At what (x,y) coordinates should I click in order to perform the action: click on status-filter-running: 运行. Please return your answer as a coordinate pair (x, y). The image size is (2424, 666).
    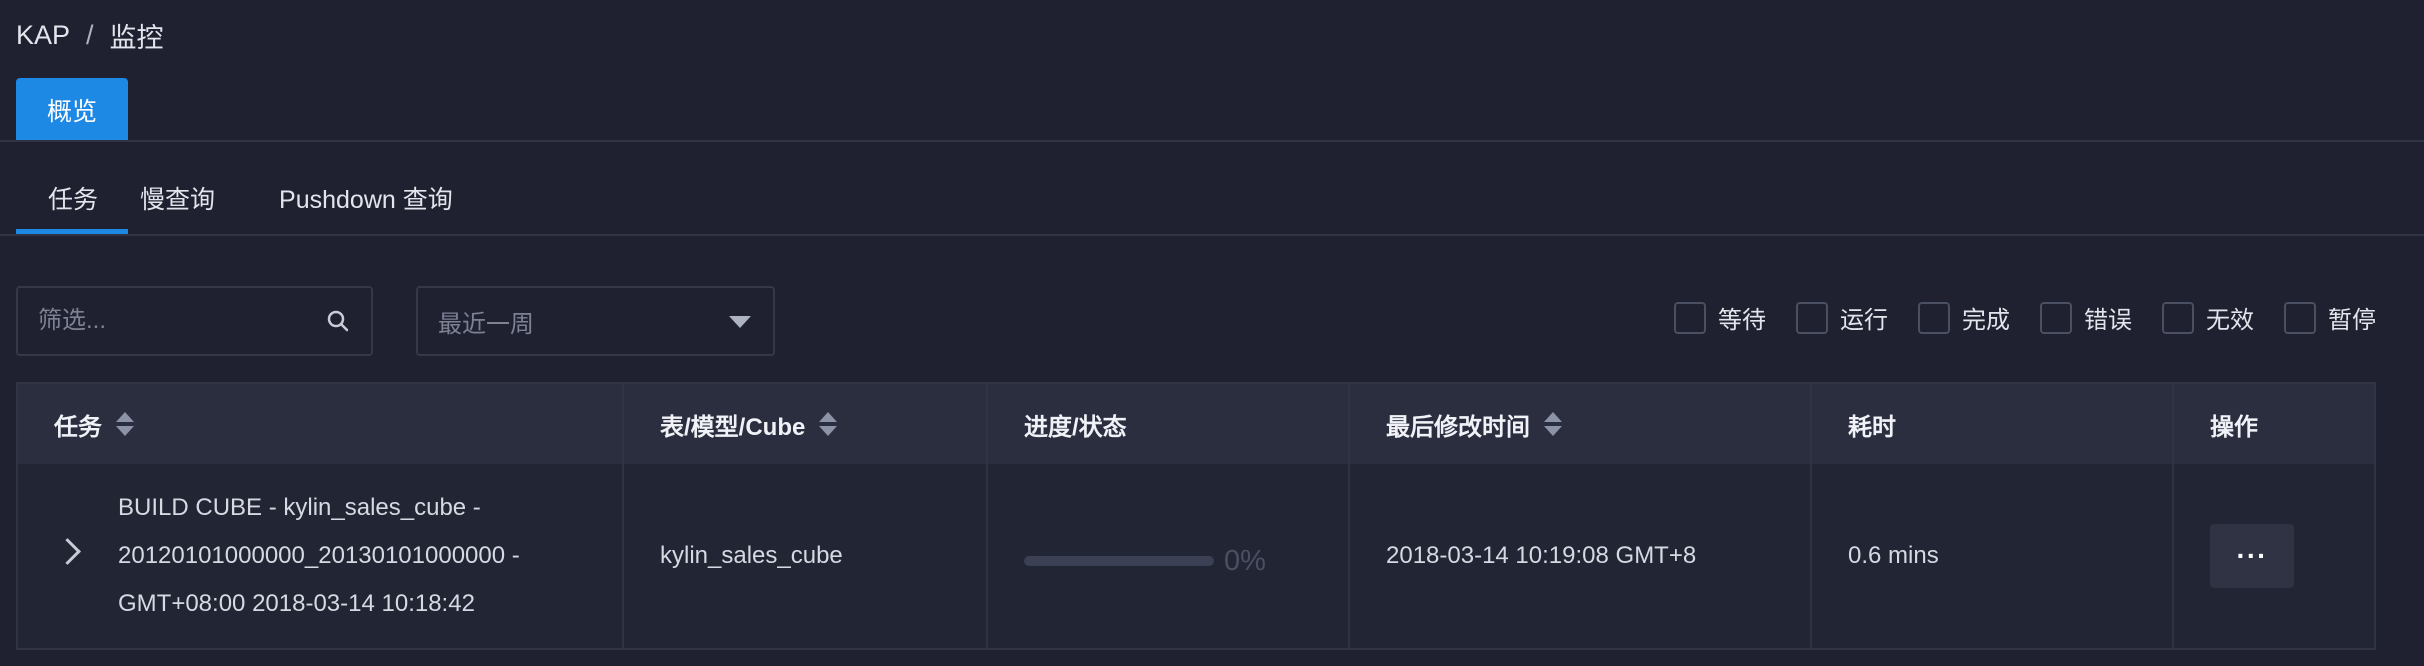
    Looking at the image, I should click on (1842, 317).